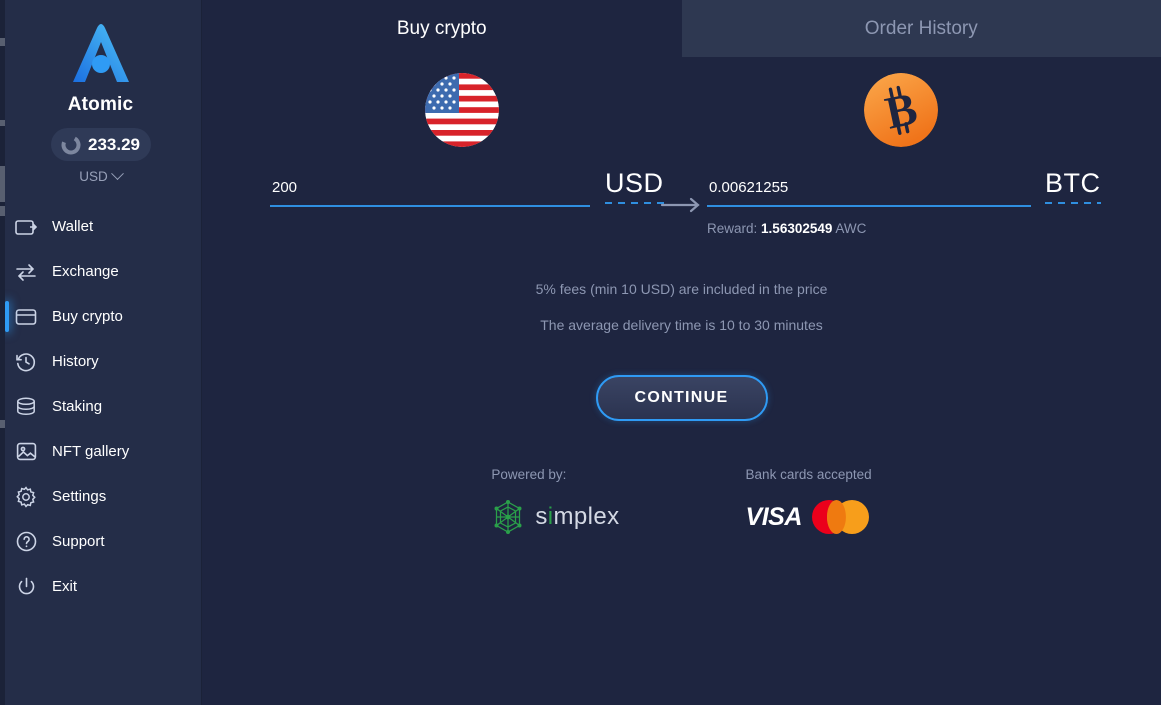  Describe the element at coordinates (114, 144) in the screenshot. I see `balance-amount: 233.29` at that location.